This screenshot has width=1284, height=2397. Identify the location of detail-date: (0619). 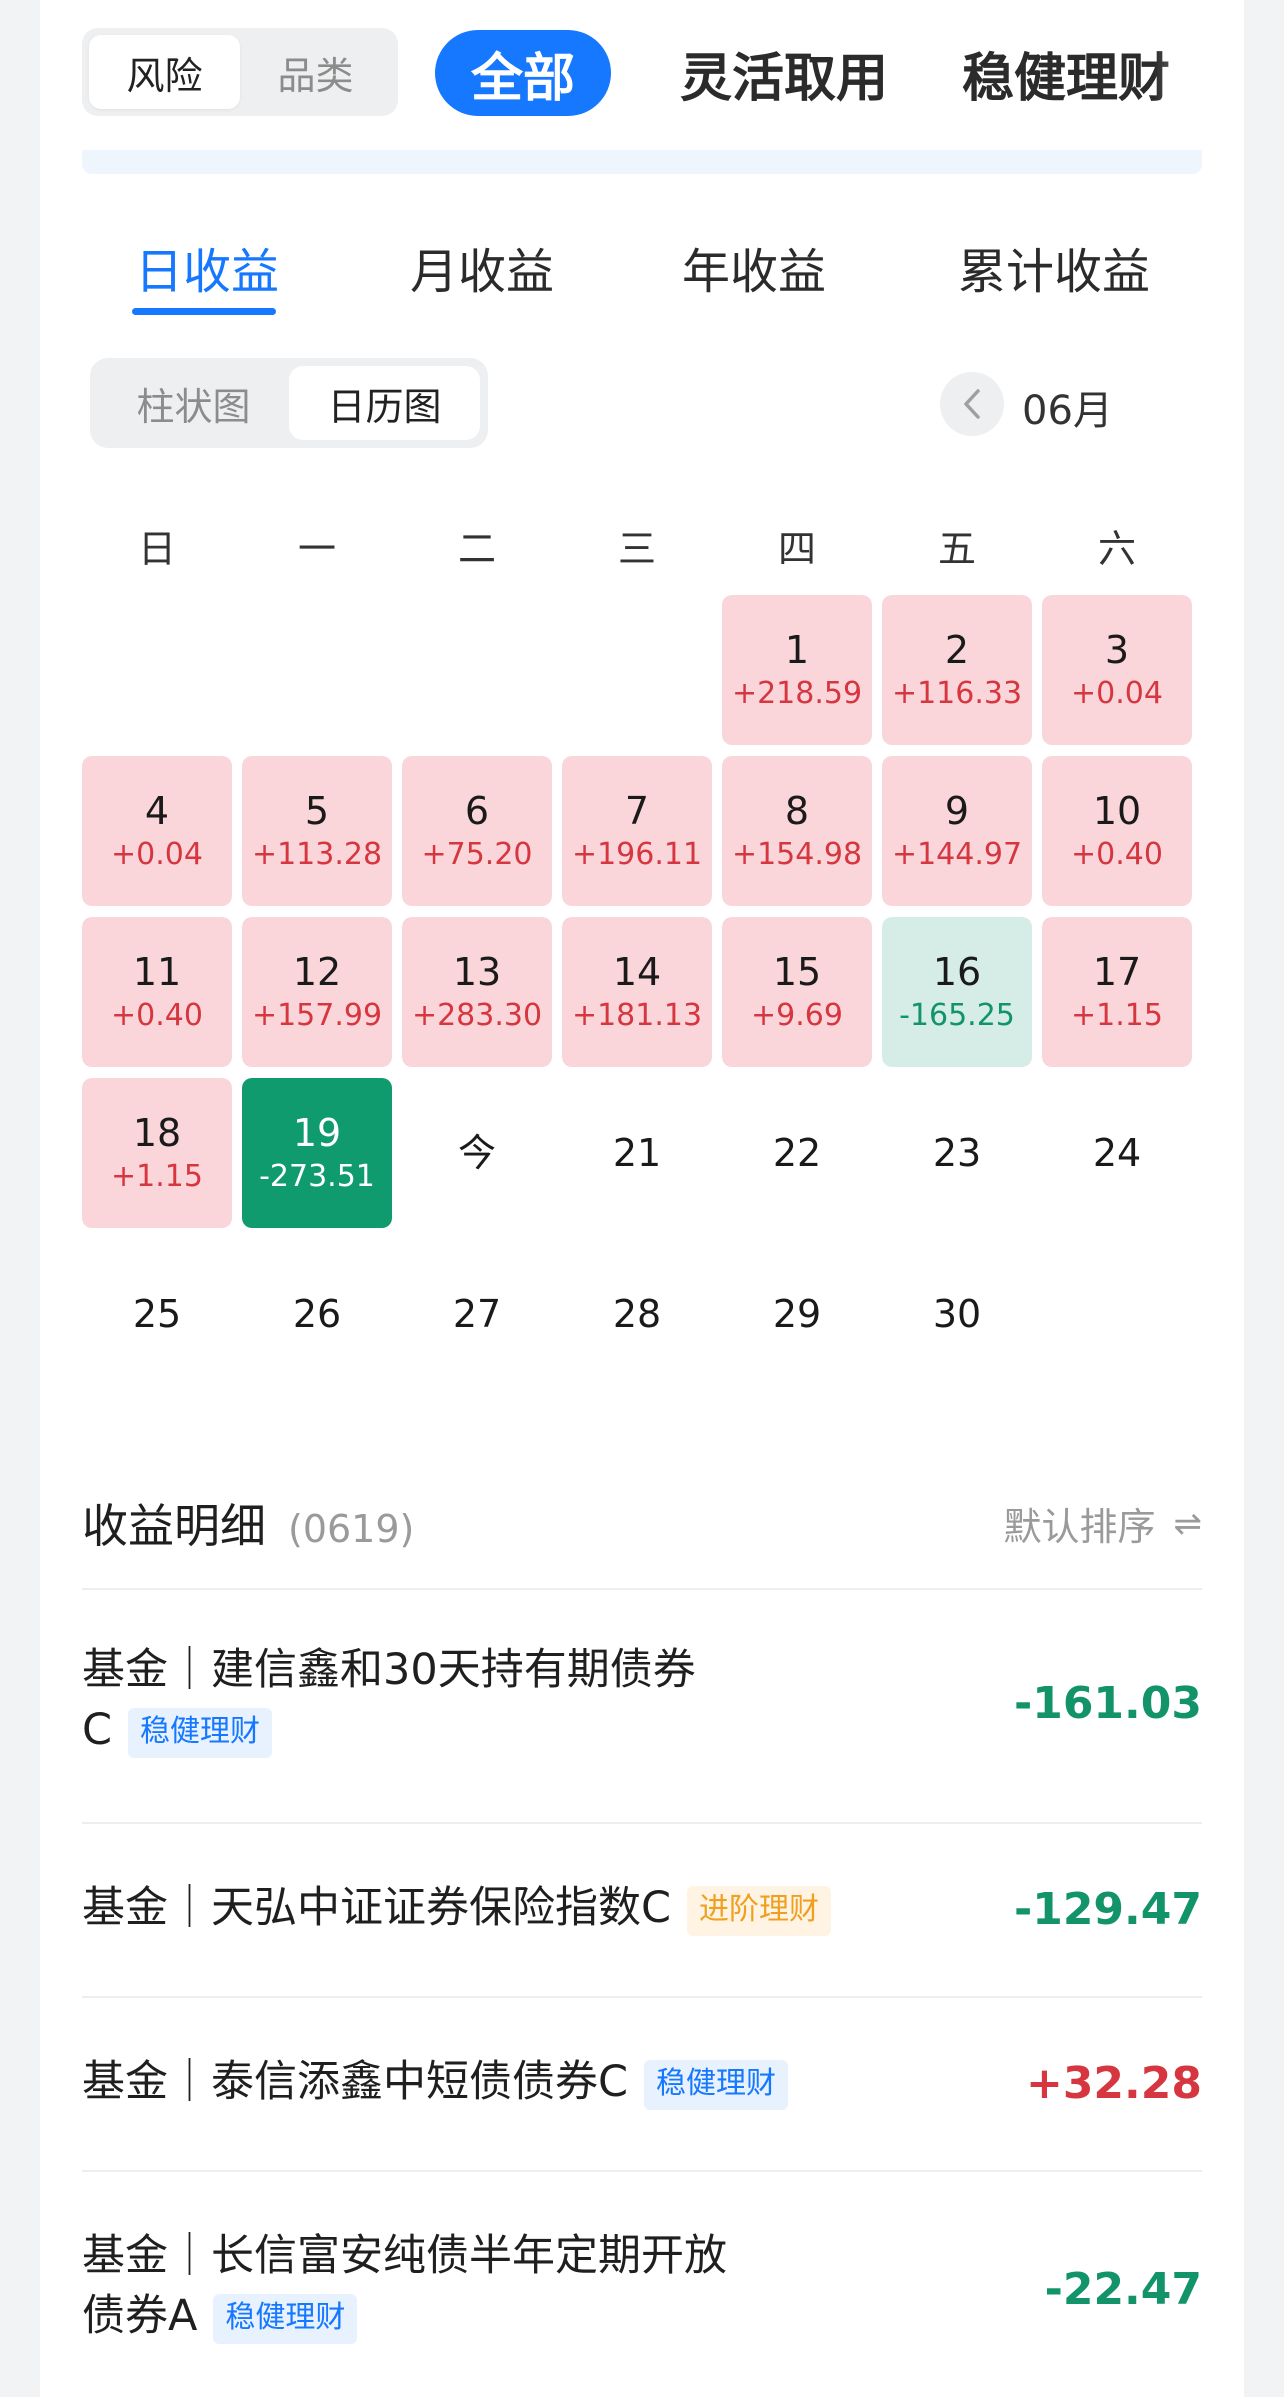
(351, 1529).